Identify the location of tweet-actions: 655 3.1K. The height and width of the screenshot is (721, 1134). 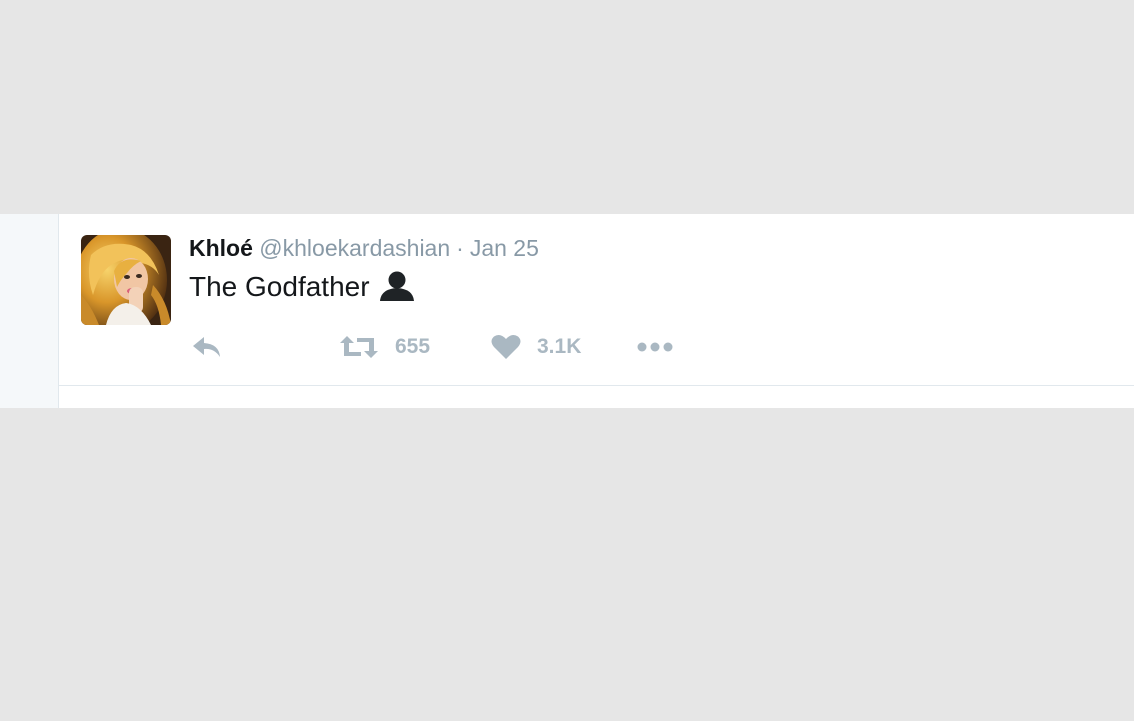
(491, 347).